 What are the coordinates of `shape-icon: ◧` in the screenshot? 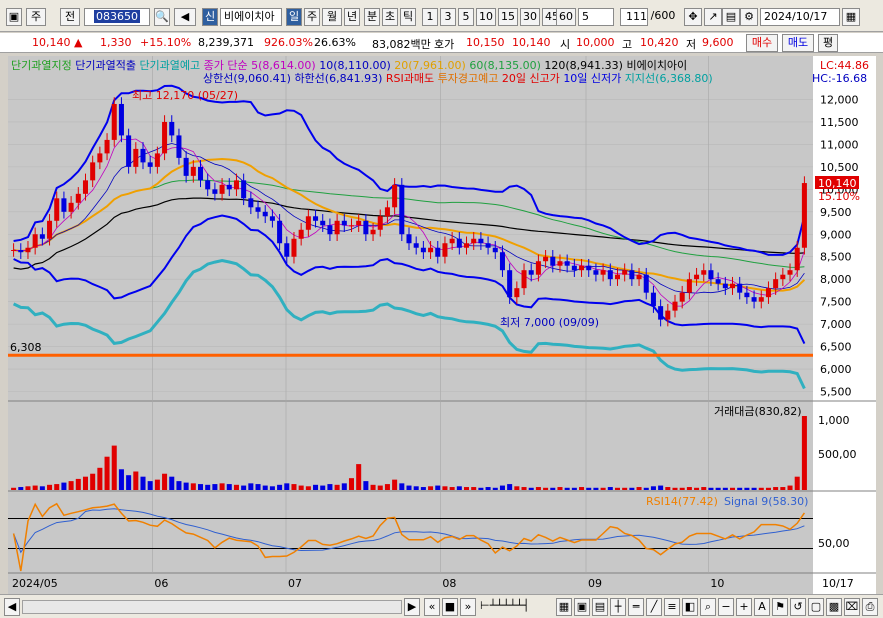 It's located at (690, 607).